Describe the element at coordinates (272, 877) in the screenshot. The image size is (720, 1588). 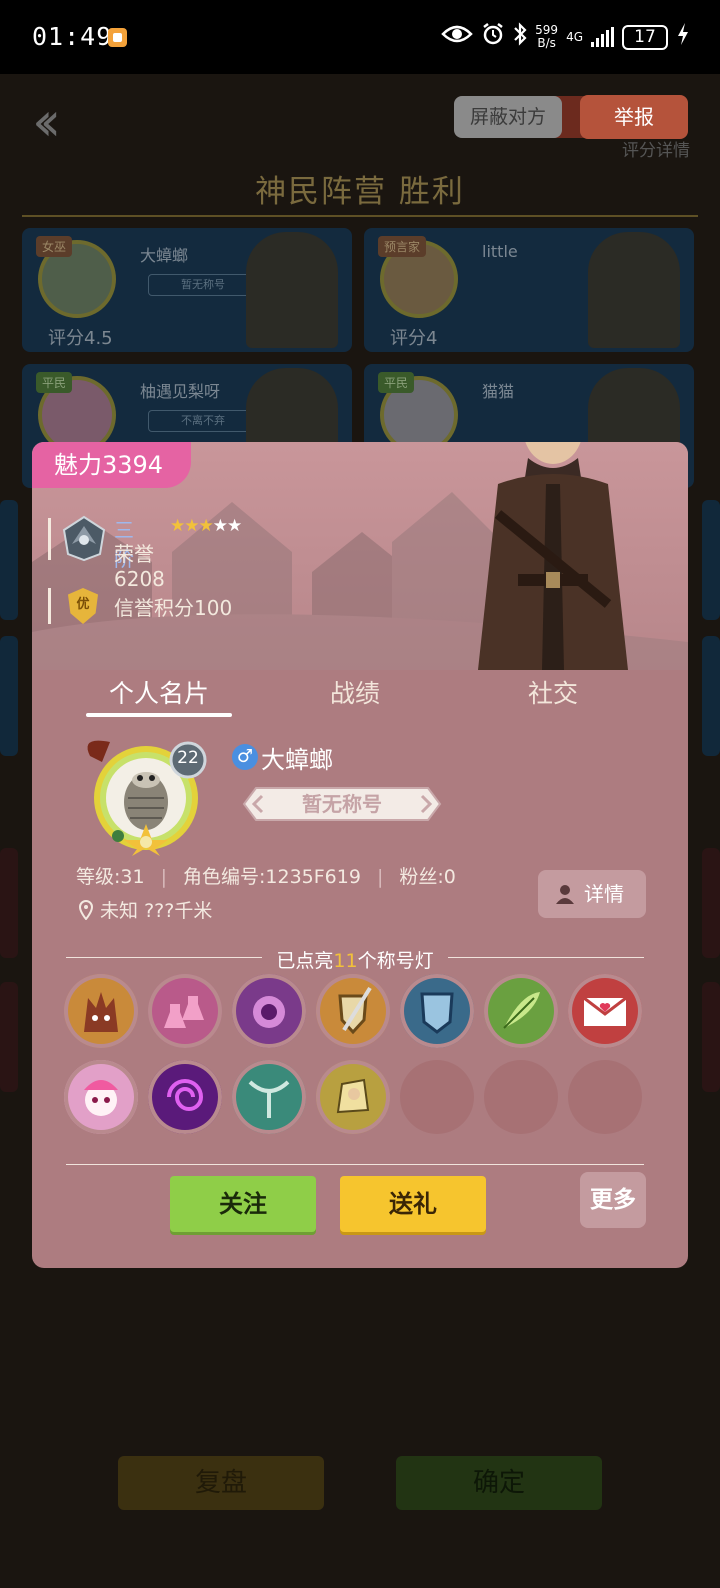
I see `player-id: 角色编号:1235F619` at that location.